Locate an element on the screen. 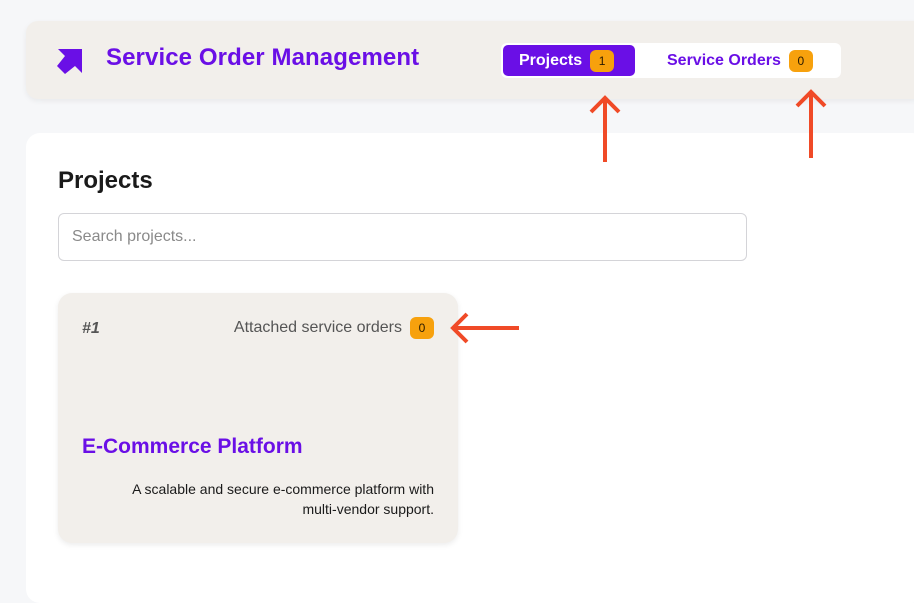  tab-projects-label: Projects is located at coordinates (551, 60).